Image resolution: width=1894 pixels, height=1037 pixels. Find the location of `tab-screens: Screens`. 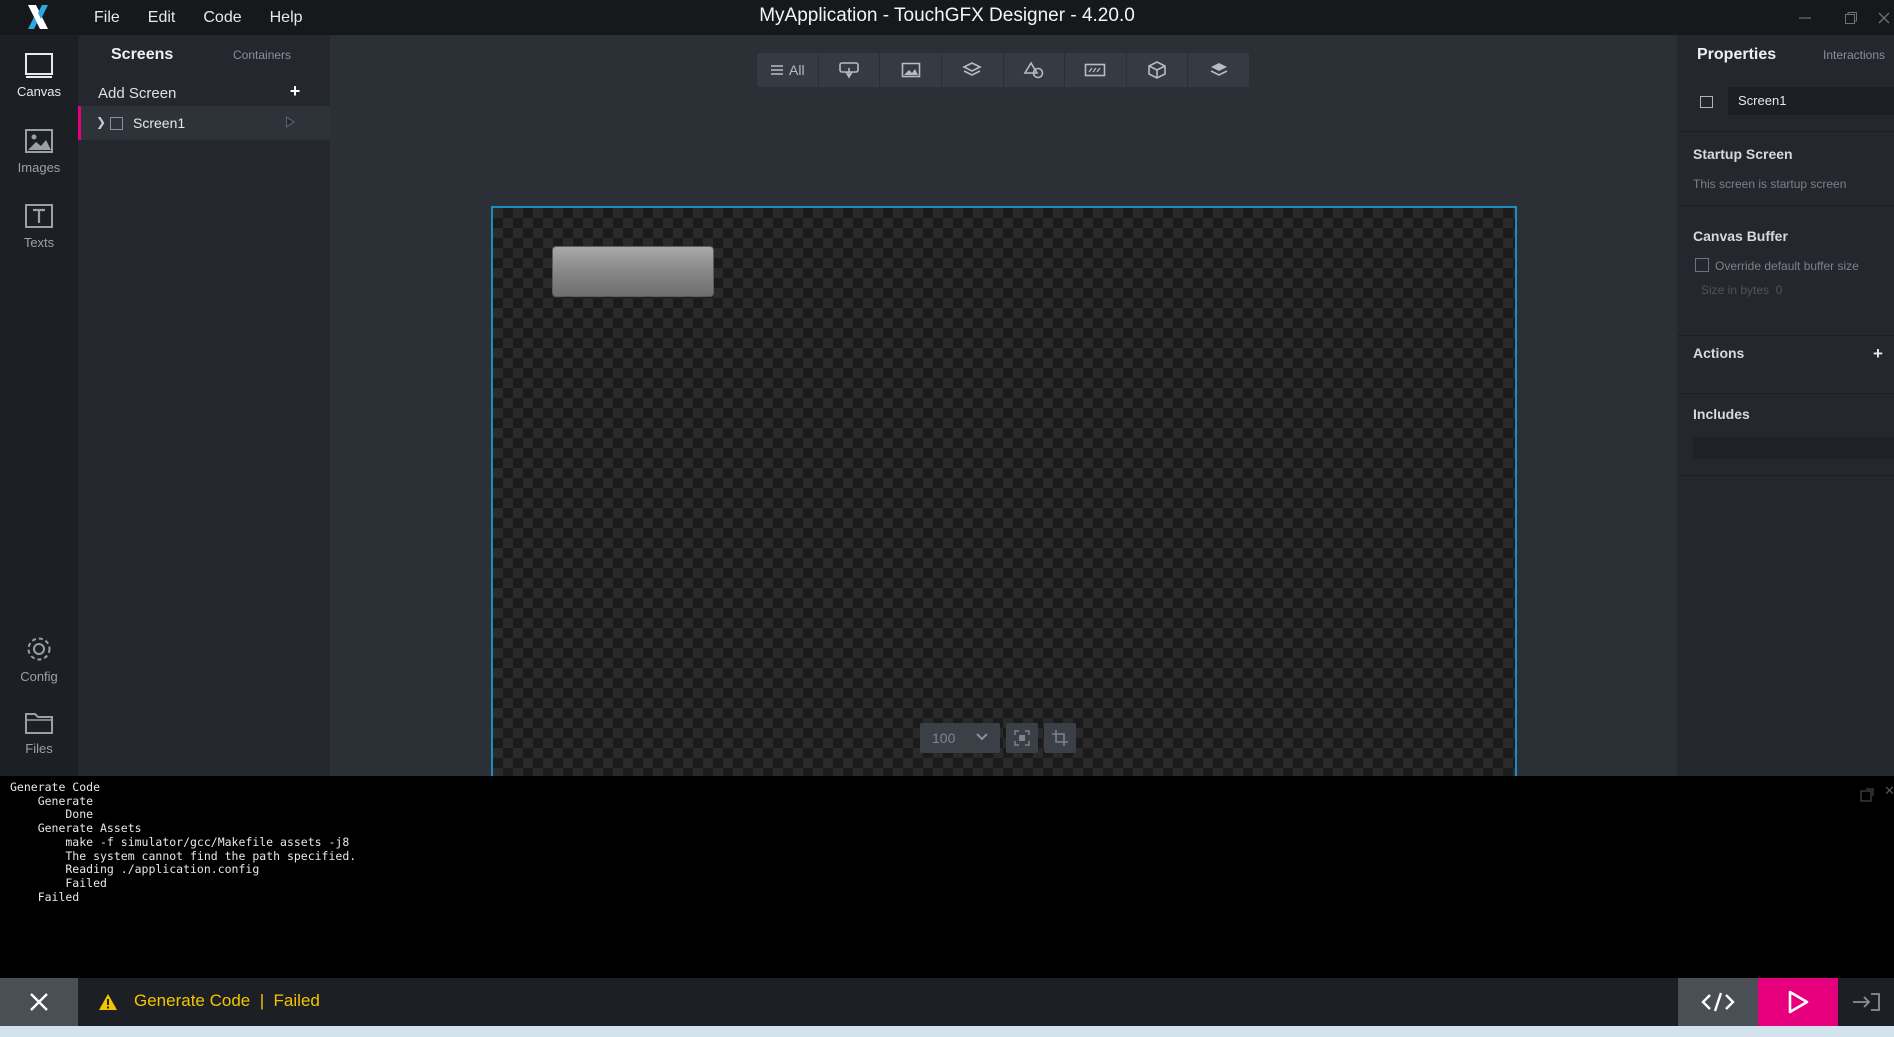

tab-screens: Screens is located at coordinates (142, 55).